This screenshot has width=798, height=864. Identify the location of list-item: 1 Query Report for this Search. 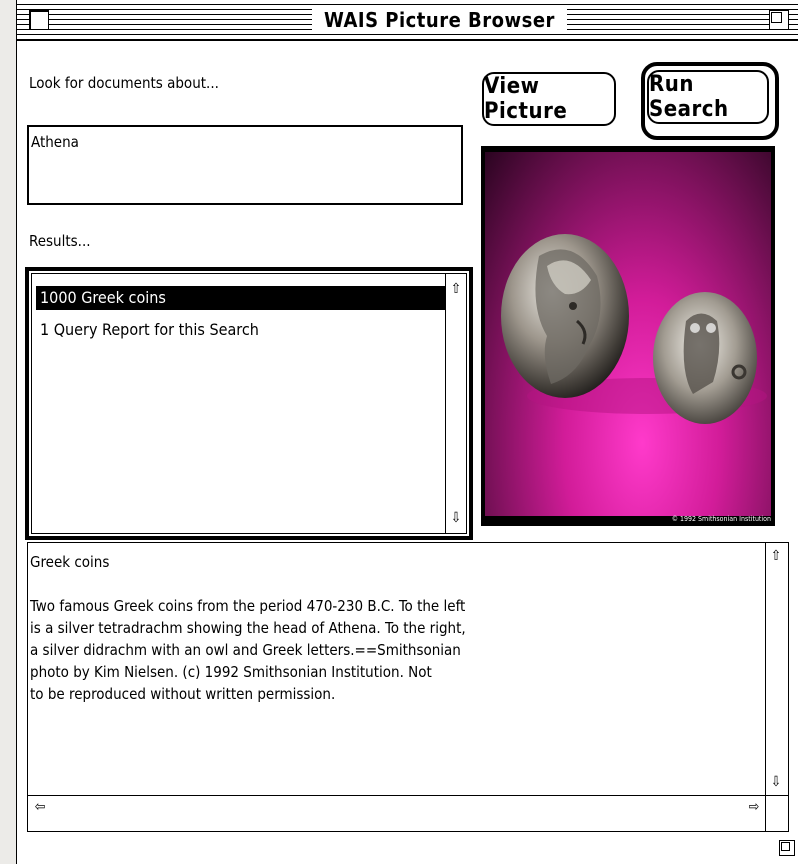
(241, 330).